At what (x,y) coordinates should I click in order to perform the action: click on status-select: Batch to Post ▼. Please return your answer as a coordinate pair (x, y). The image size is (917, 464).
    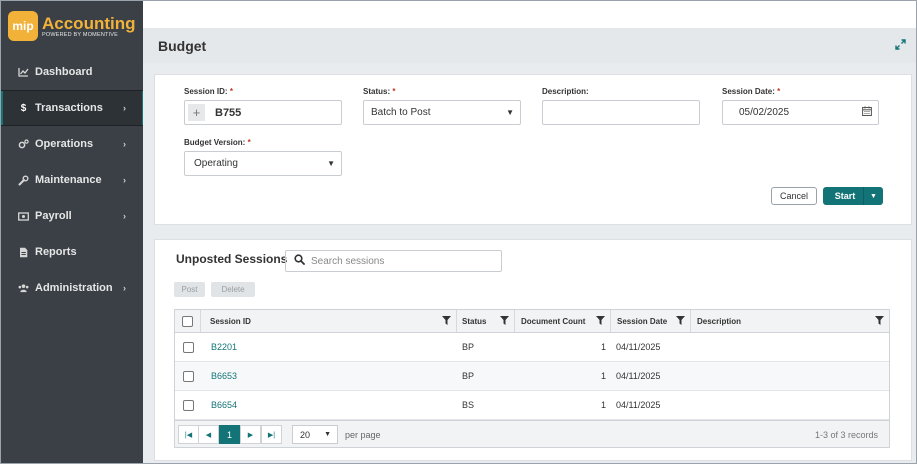
    Looking at the image, I should click on (442, 112).